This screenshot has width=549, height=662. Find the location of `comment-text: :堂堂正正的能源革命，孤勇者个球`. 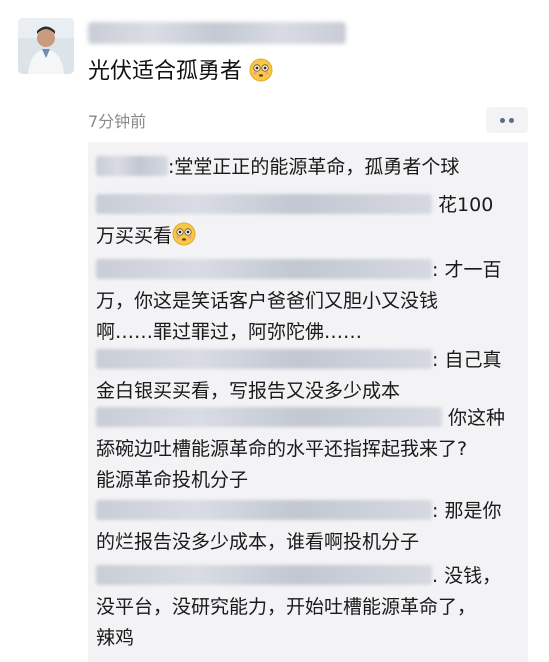

comment-text: :堂堂正正的能源革命，孤勇者个球 is located at coordinates (314, 167).